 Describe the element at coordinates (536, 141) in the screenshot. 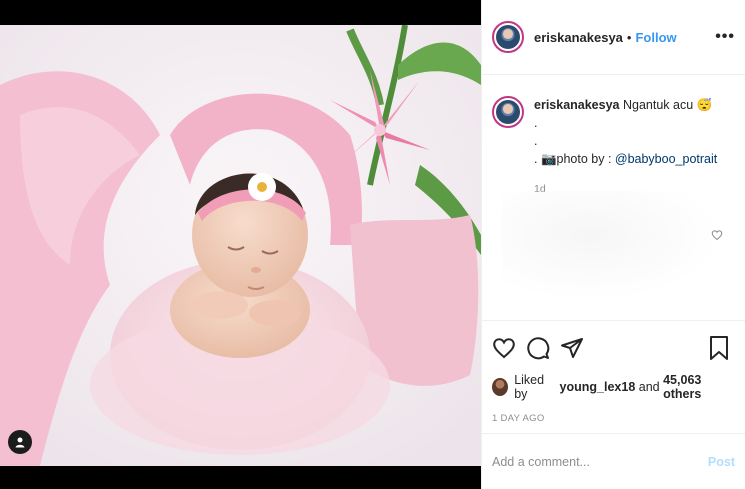

I see `caption-line-3: .` at that location.